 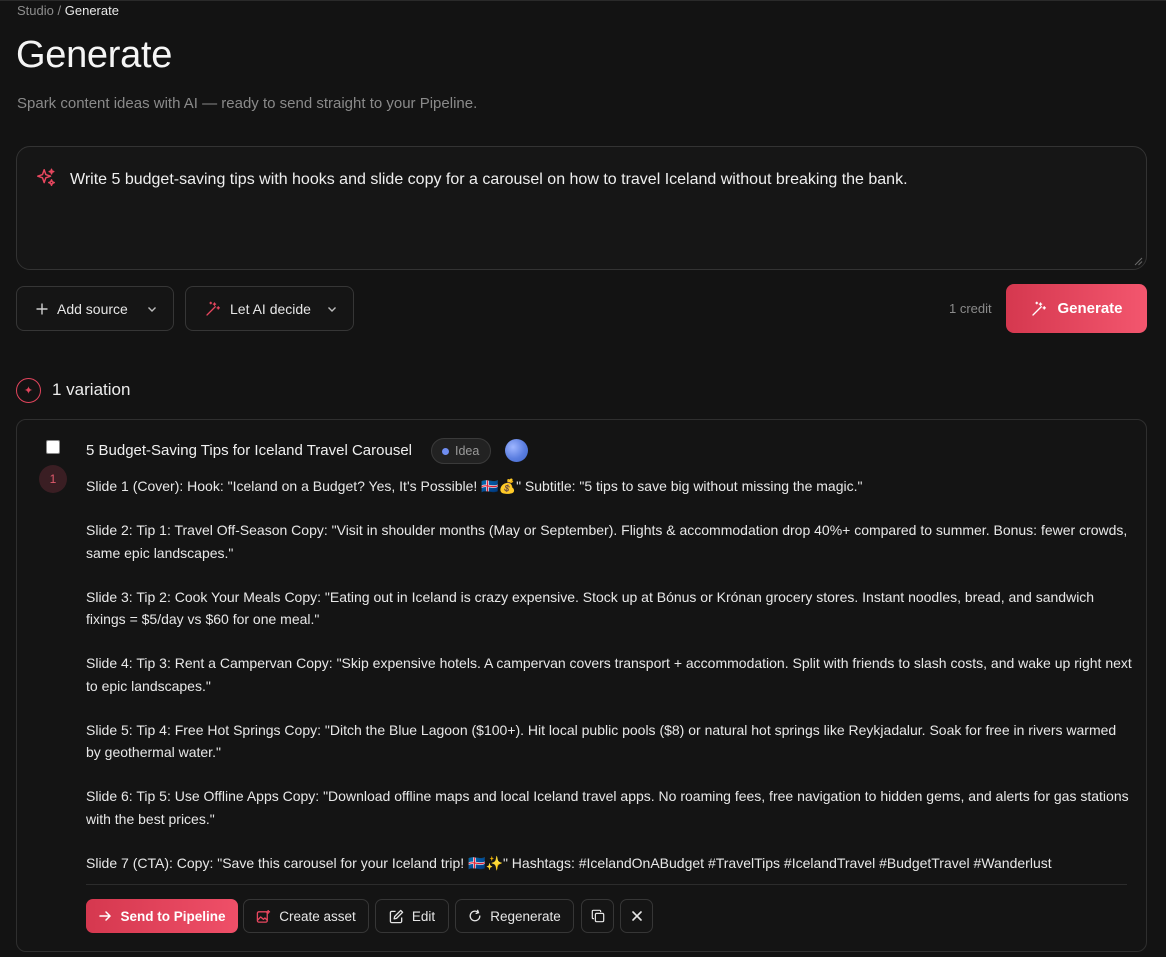 I want to click on let-ai-decide-label: Let AI decide, so click(x=270, y=308).